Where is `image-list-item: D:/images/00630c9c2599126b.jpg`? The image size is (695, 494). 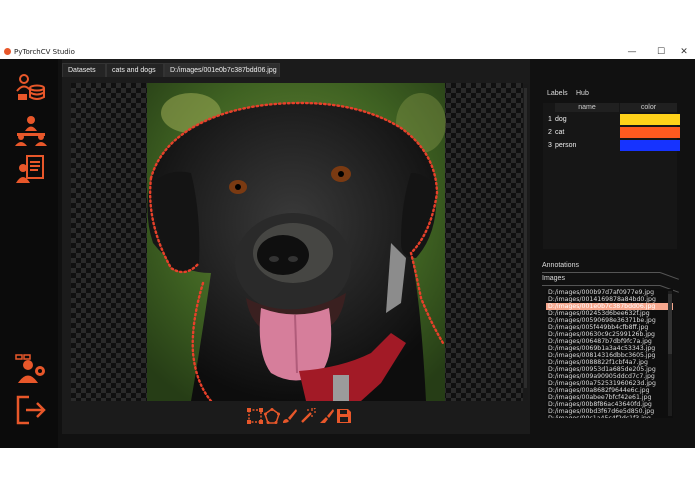 image-list-item: D:/images/00630c9c2599126b.jpg is located at coordinates (609, 334).